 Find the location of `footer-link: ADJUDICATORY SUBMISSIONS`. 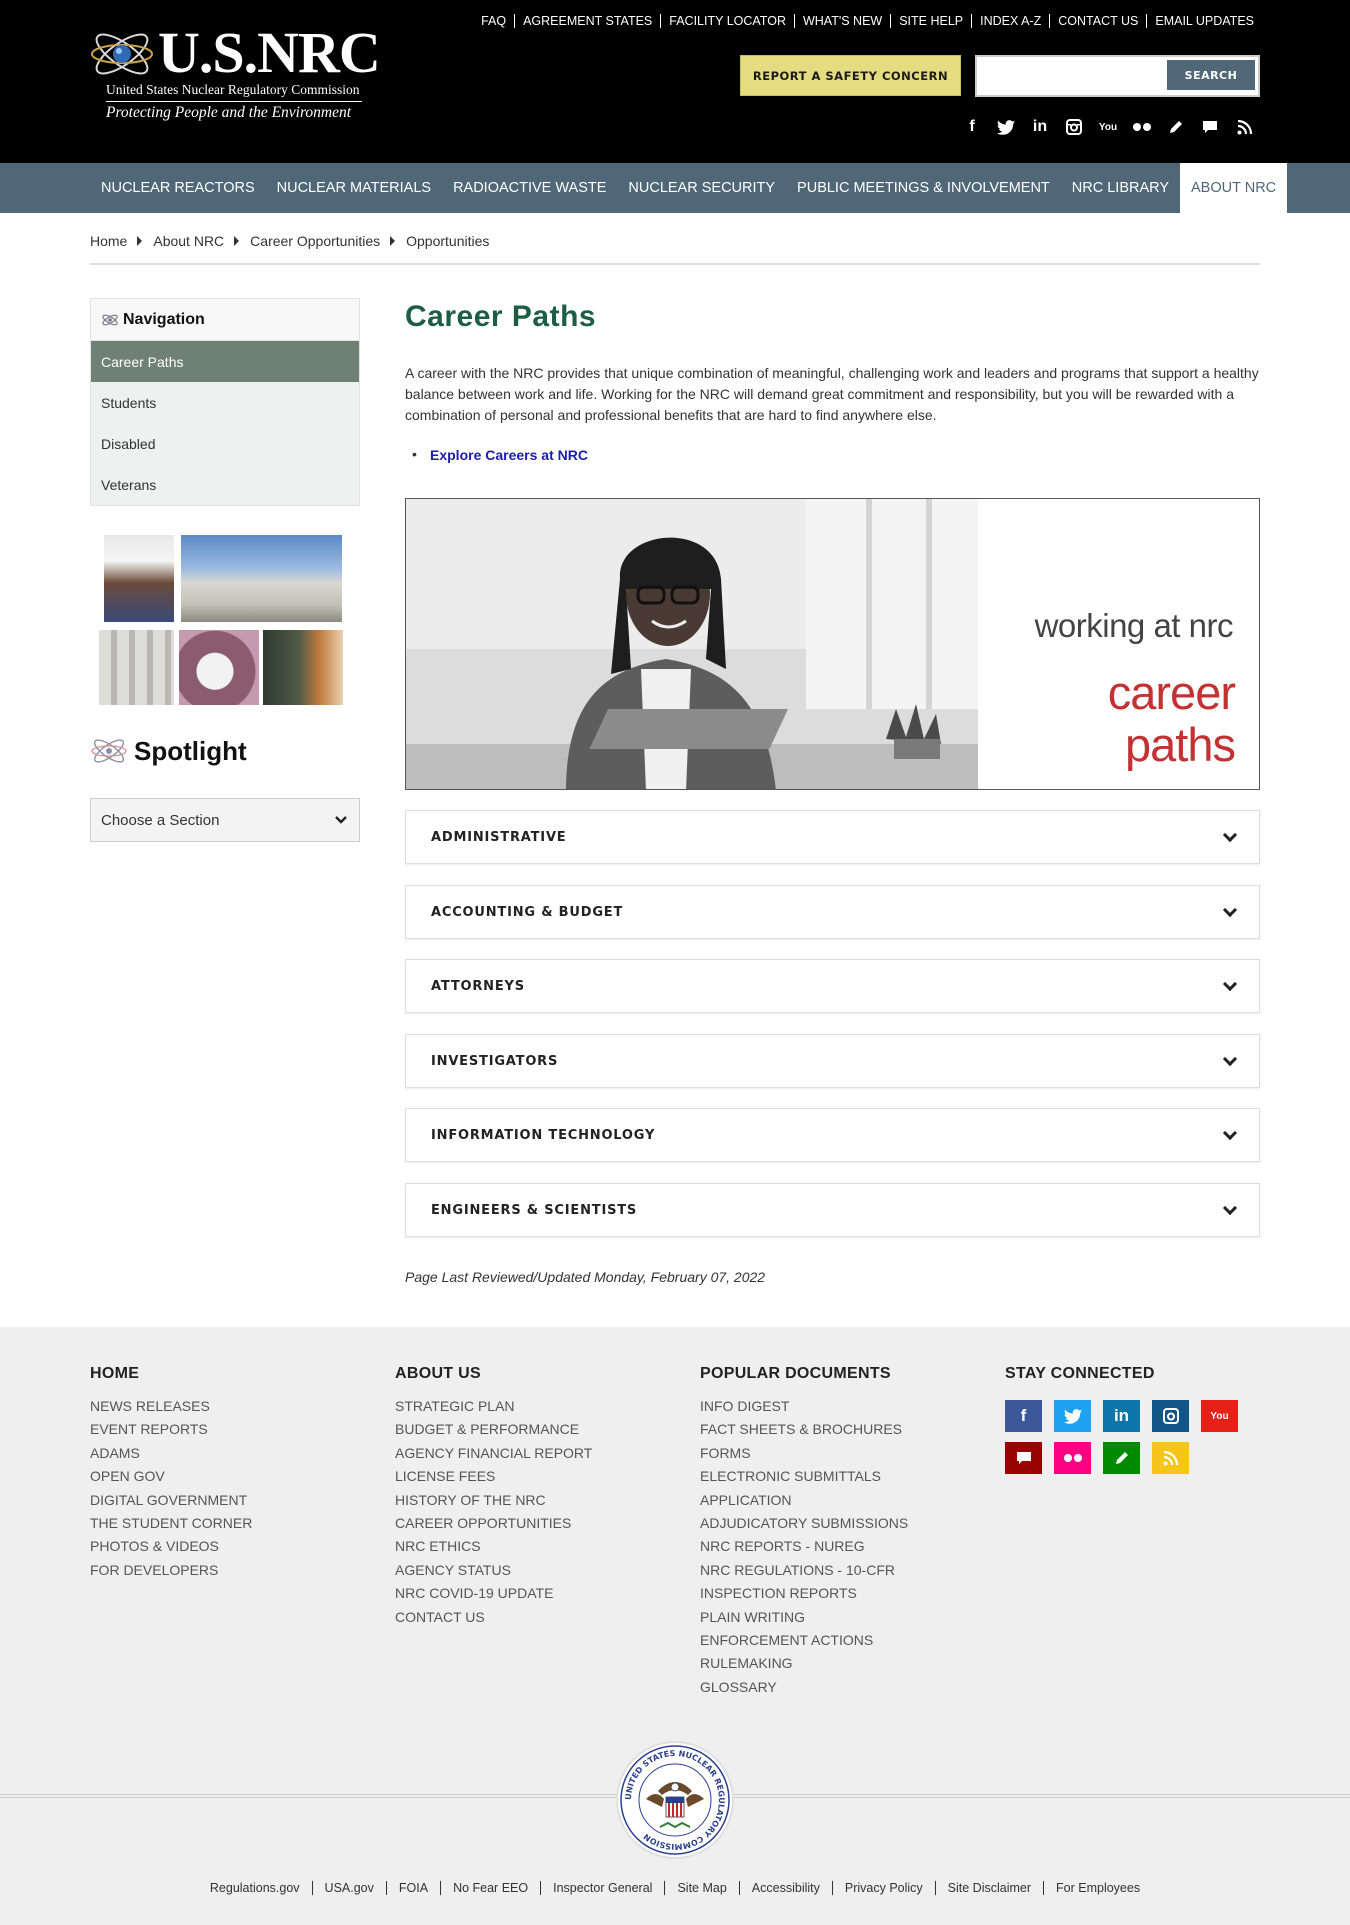

footer-link: ADJUDICATORY SUBMISSIONS is located at coordinates (804, 1523).